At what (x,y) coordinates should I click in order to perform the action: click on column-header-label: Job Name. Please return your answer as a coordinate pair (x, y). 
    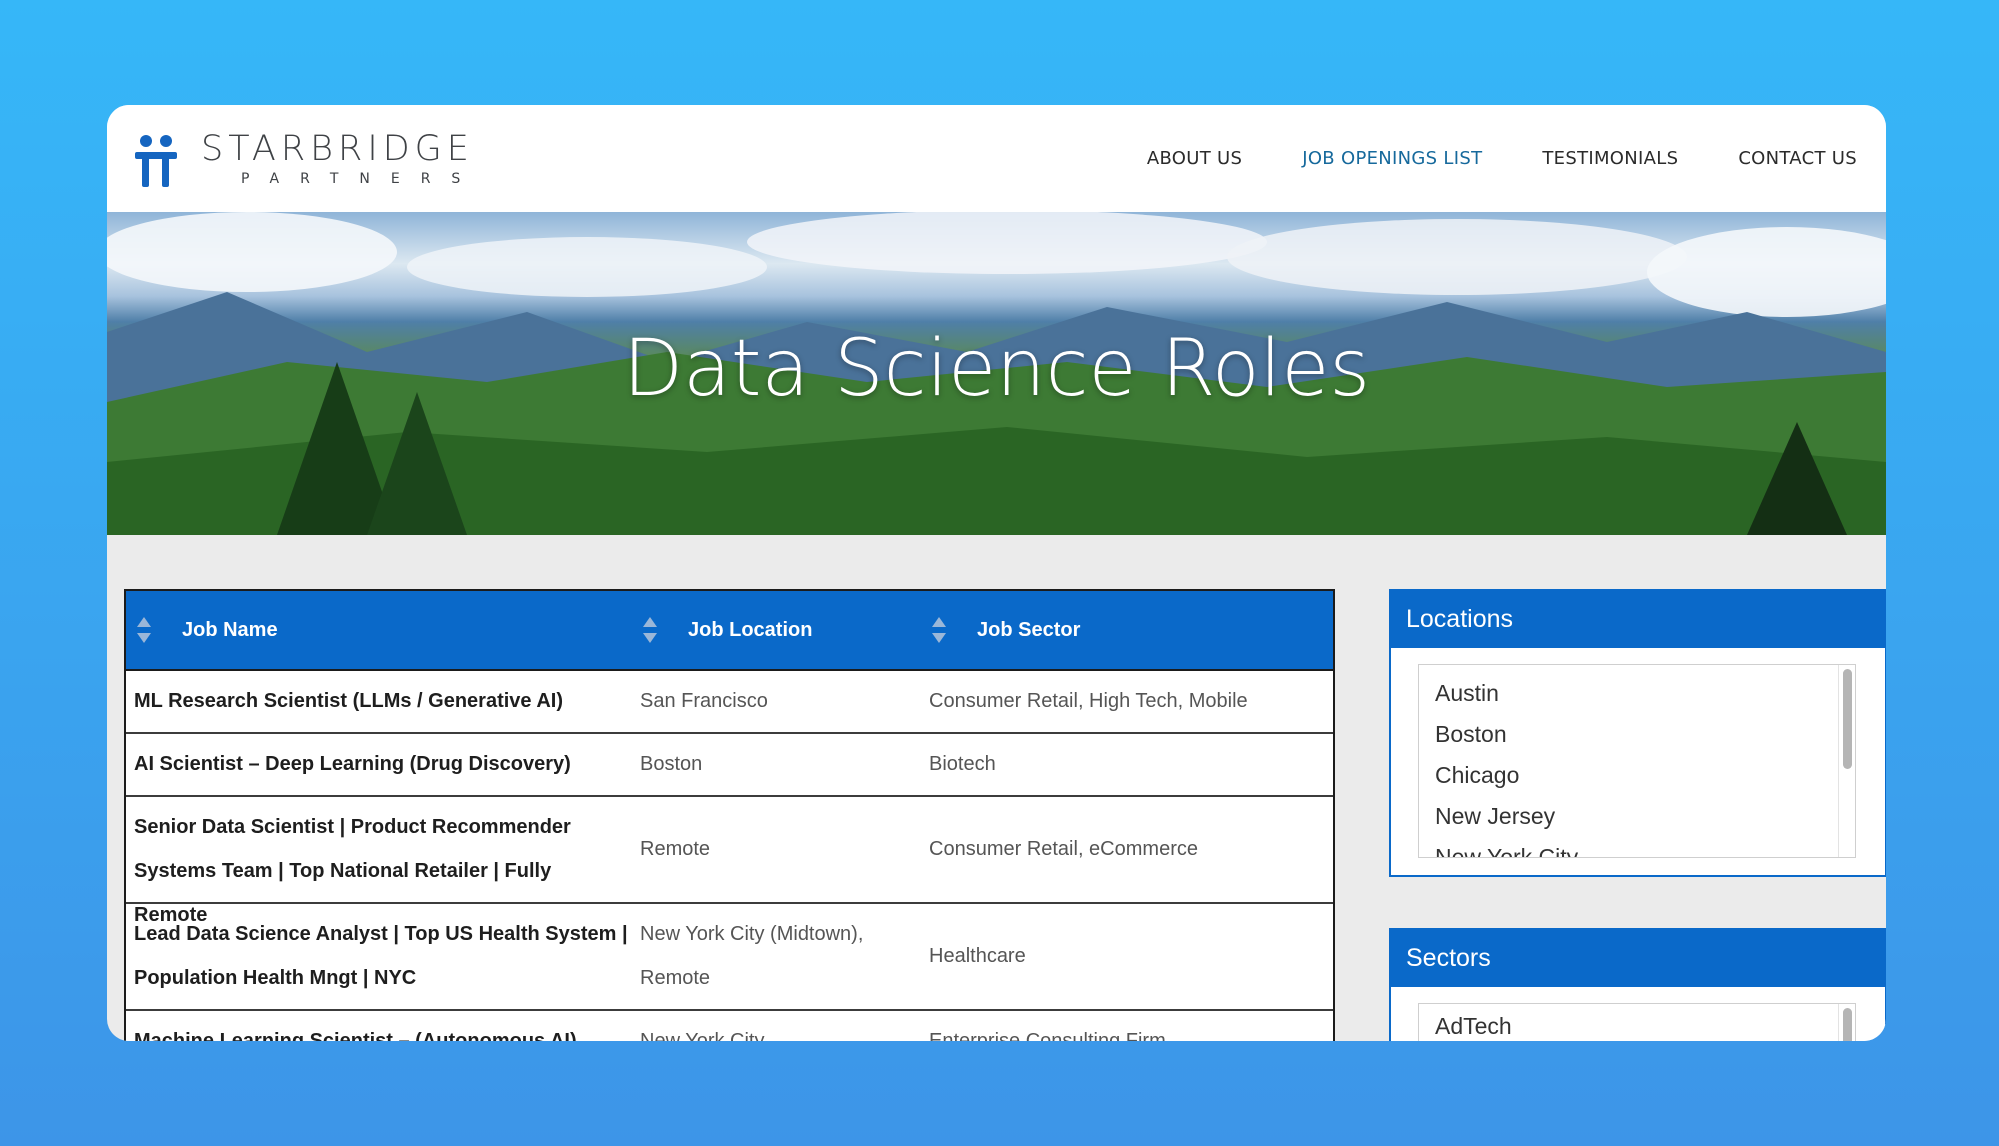
    Looking at the image, I should click on (230, 629).